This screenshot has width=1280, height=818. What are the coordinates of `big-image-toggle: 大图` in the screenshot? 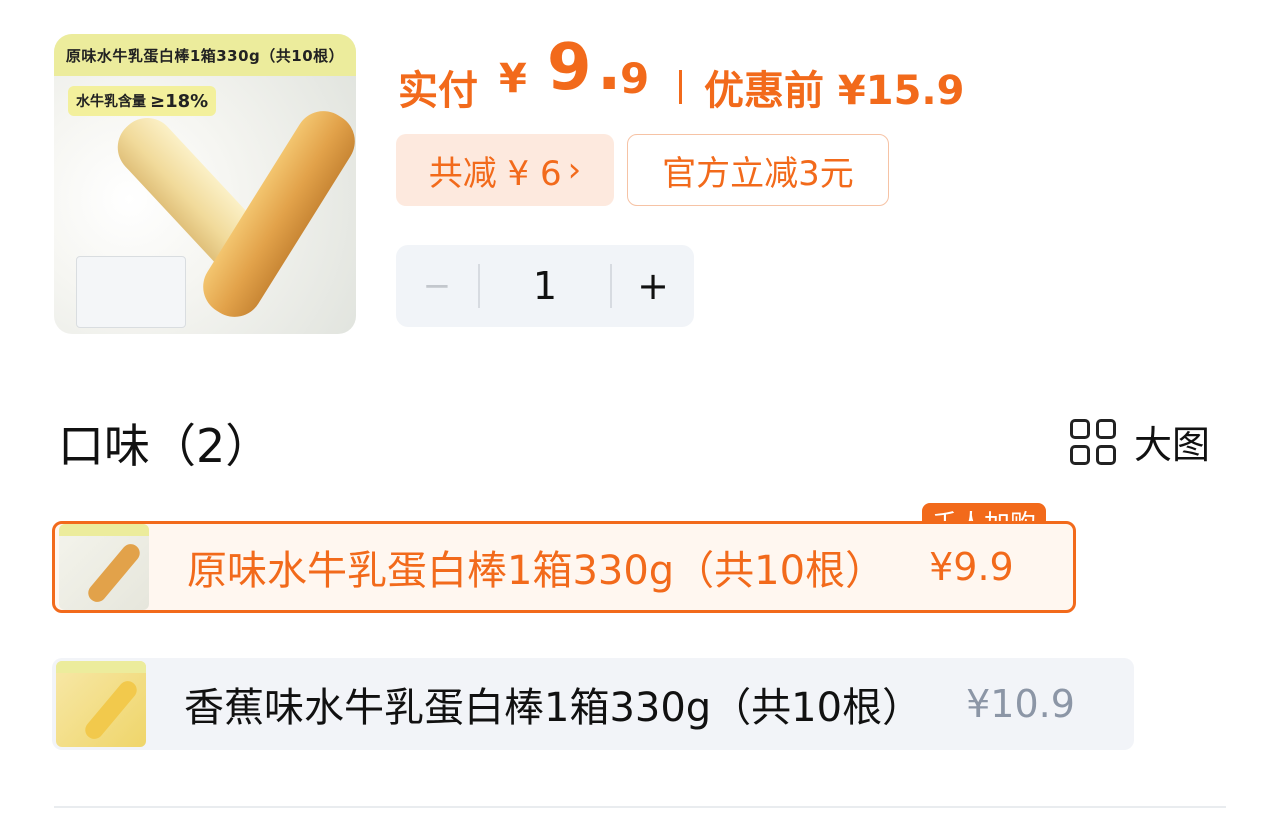 It's located at (1140, 441).